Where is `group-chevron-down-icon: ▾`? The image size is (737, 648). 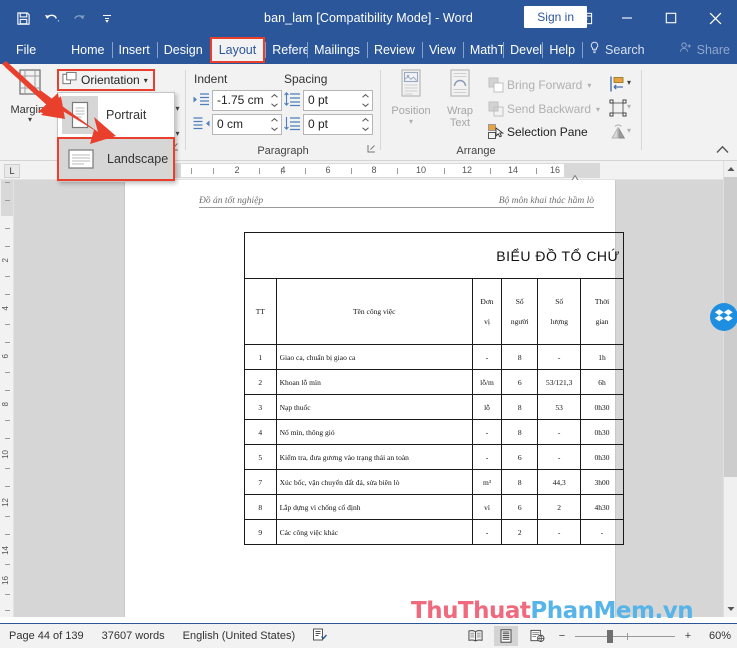 group-chevron-down-icon: ▾ is located at coordinates (629, 106).